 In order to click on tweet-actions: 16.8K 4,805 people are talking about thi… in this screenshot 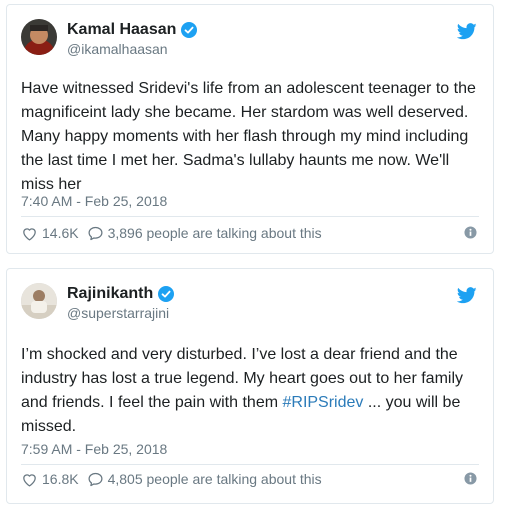, I will do `click(250, 479)`.